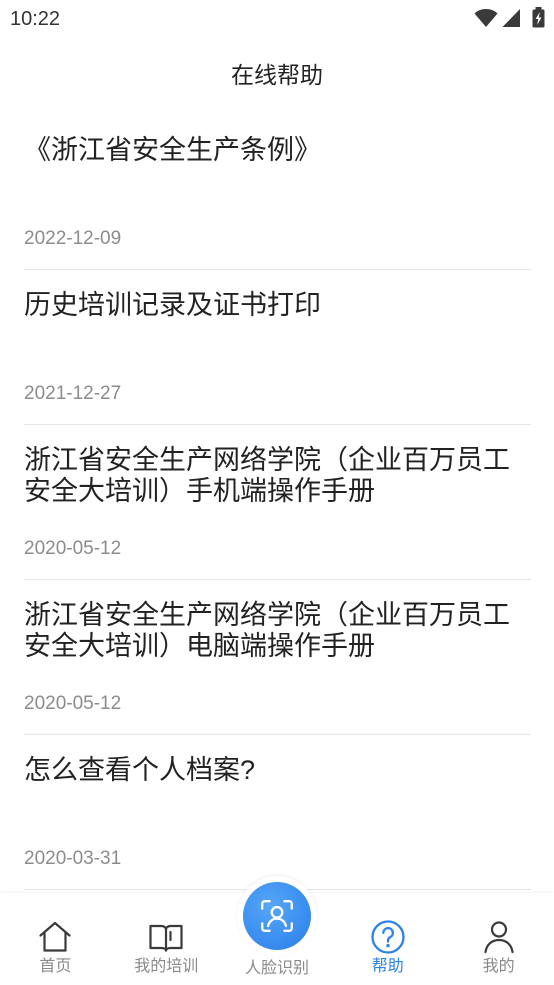  I want to click on nav-item-home: 首页, so click(55, 939).